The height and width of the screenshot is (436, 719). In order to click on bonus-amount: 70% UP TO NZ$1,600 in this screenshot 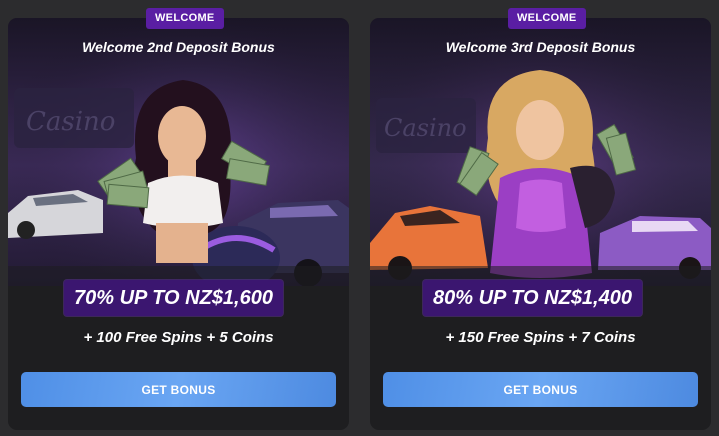, I will do `click(173, 298)`.